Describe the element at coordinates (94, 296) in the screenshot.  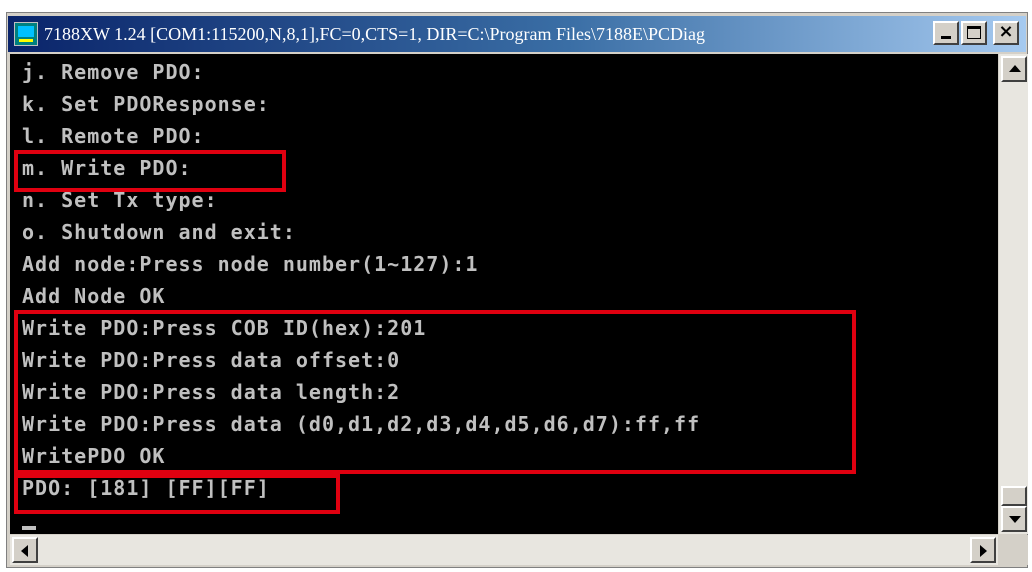
I see `console-line-add-node-ok: Add Node OK` at that location.